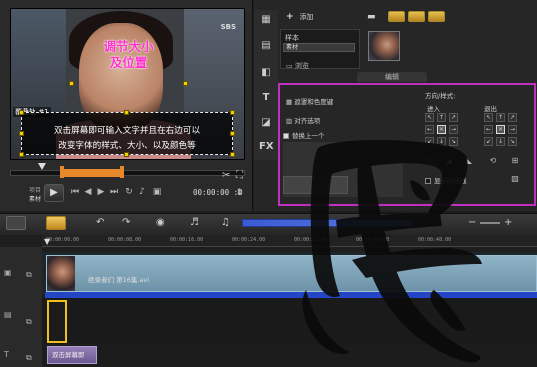 This screenshot has height=367, width=537. I want to click on show-video-button, so click(396, 16).